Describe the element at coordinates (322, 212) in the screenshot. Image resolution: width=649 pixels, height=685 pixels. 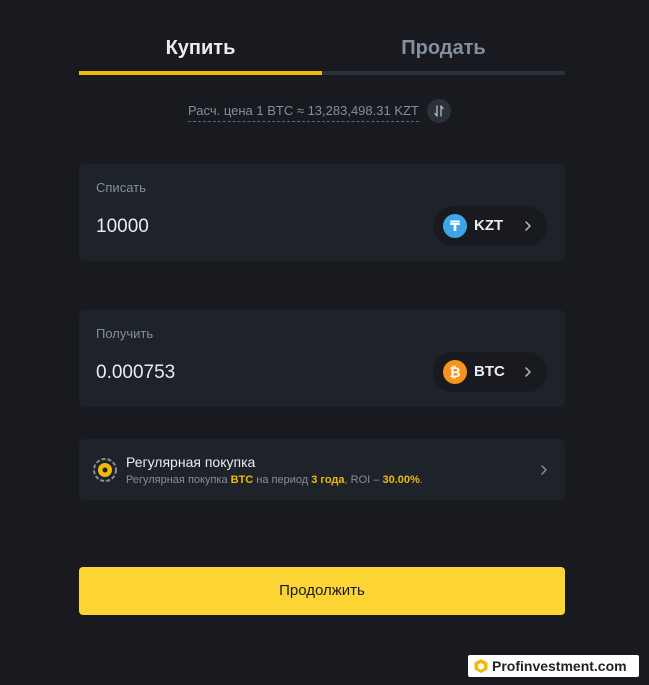
I see `spend-card: Списать ₸ KZT` at that location.